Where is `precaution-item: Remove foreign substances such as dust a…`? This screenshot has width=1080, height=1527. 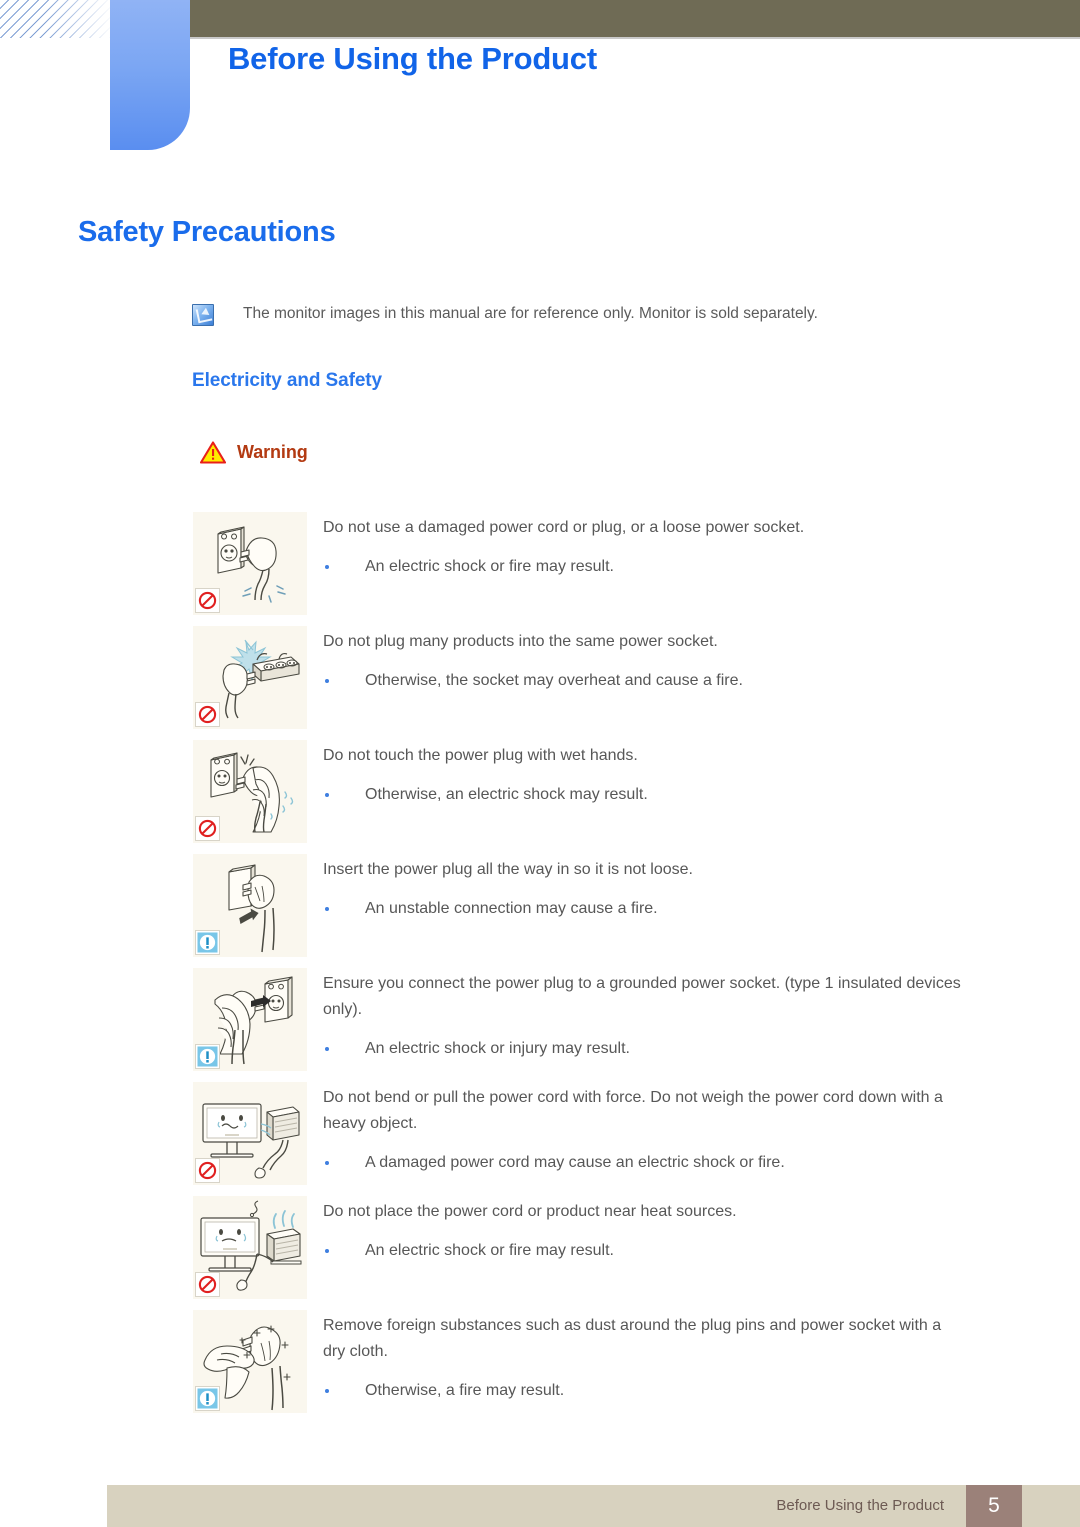
precaution-item: Remove foreign substances such as dust a… is located at coordinates (540, 1361).